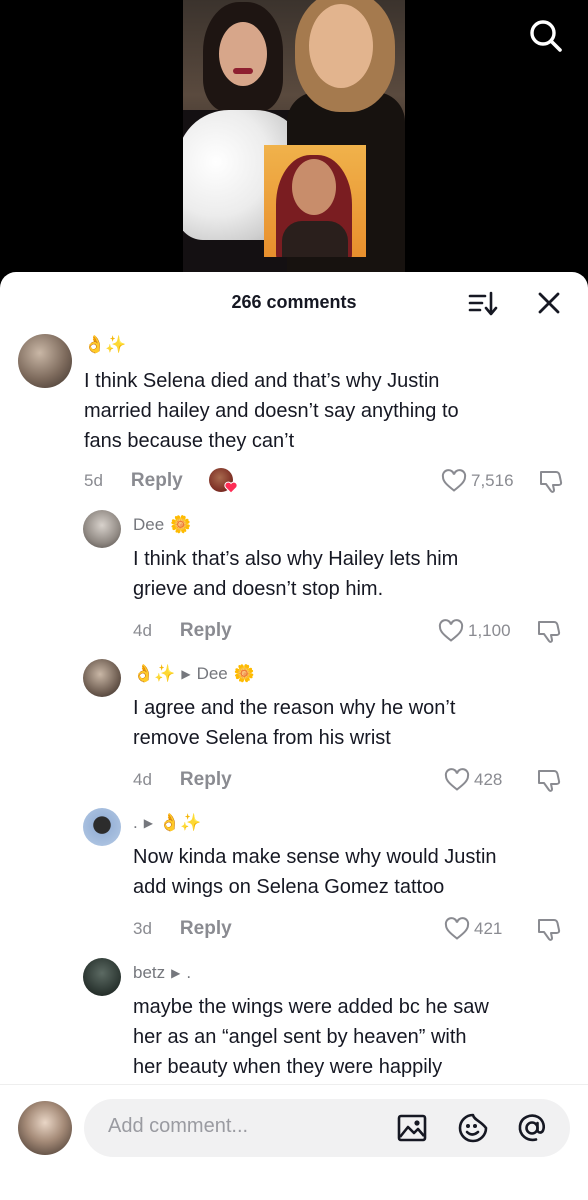 The width and height of the screenshot is (588, 1200). Describe the element at coordinates (149, 972) in the screenshot. I see `username-text: betz` at that location.